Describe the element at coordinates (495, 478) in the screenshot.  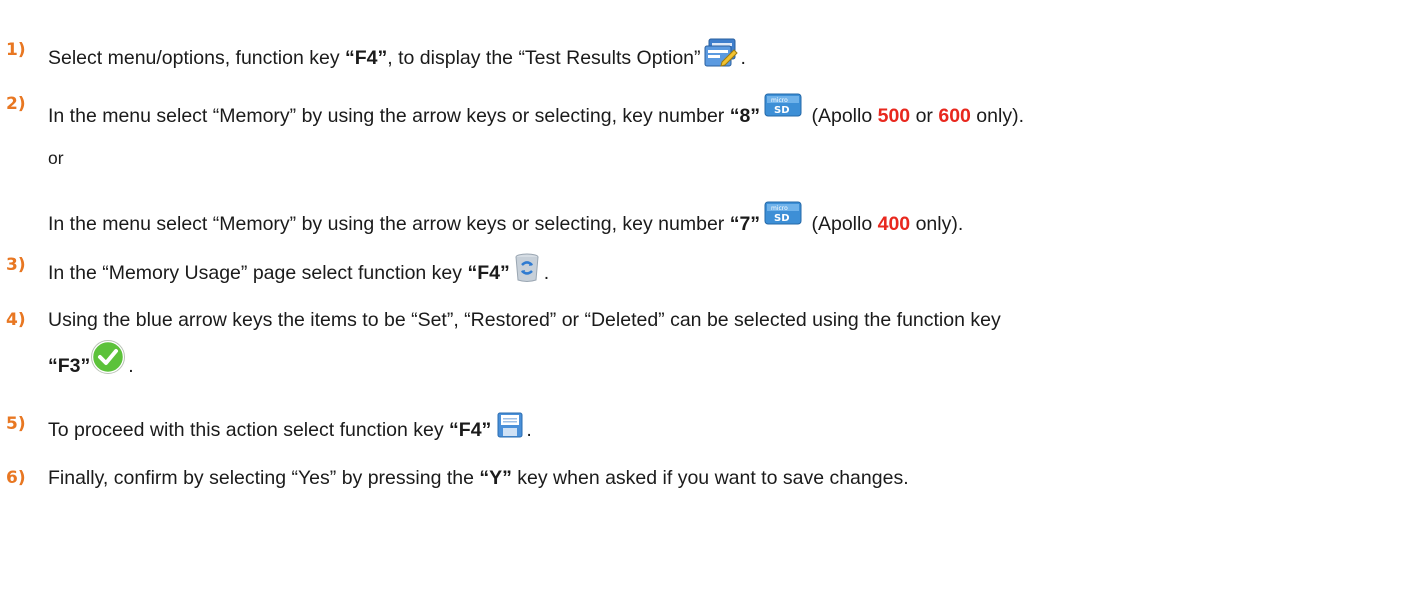
I see `function-key: “Y”` at that location.